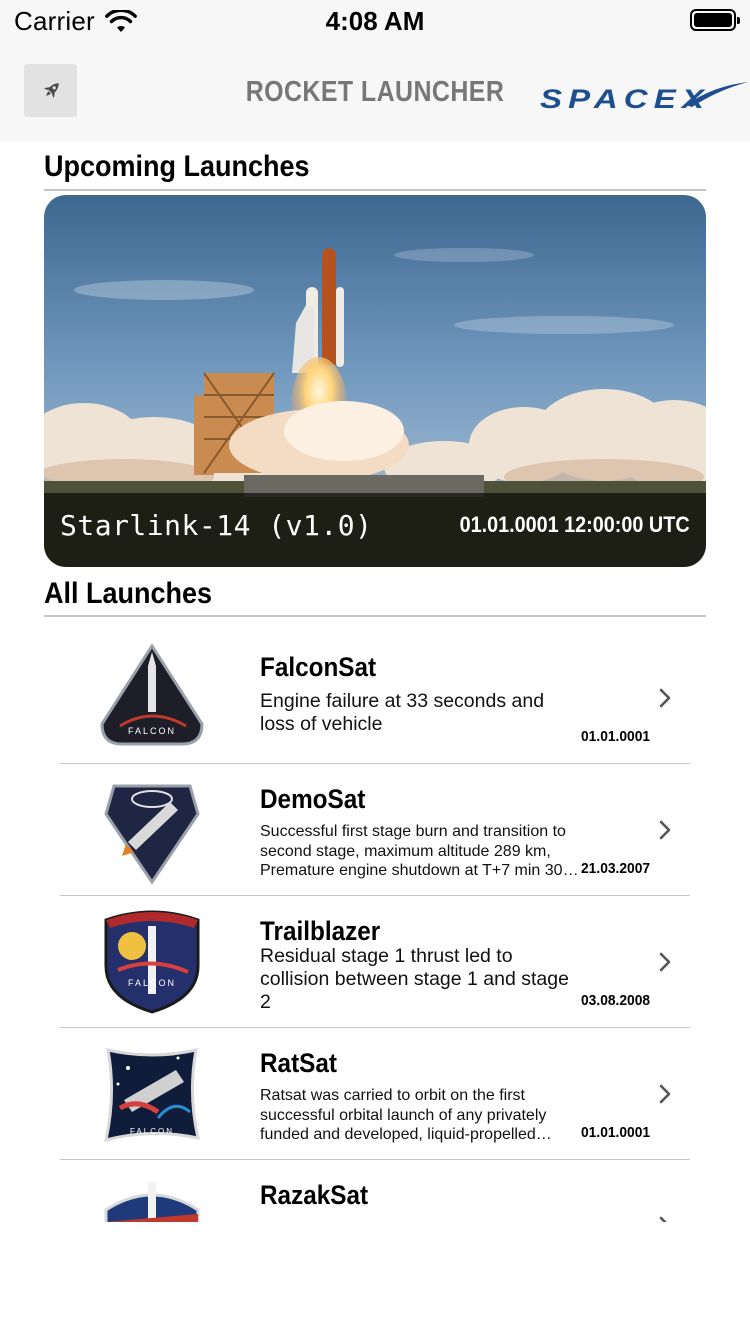 This screenshot has height=1334, width=750. Describe the element at coordinates (318, 667) in the screenshot. I see `launch-name: FalconSat` at that location.